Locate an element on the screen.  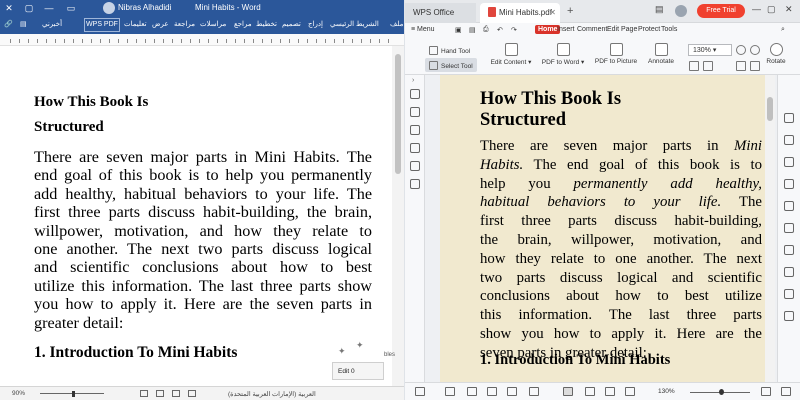
page-indicator-icon is located at coordinates (492, 391).